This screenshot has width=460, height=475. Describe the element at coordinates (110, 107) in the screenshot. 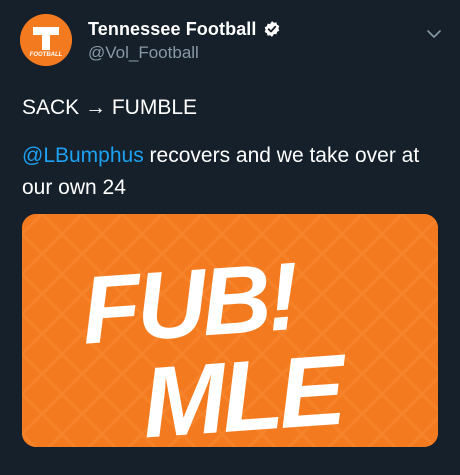

I see `tweet-text-line1: SACK → FUMBLE` at that location.